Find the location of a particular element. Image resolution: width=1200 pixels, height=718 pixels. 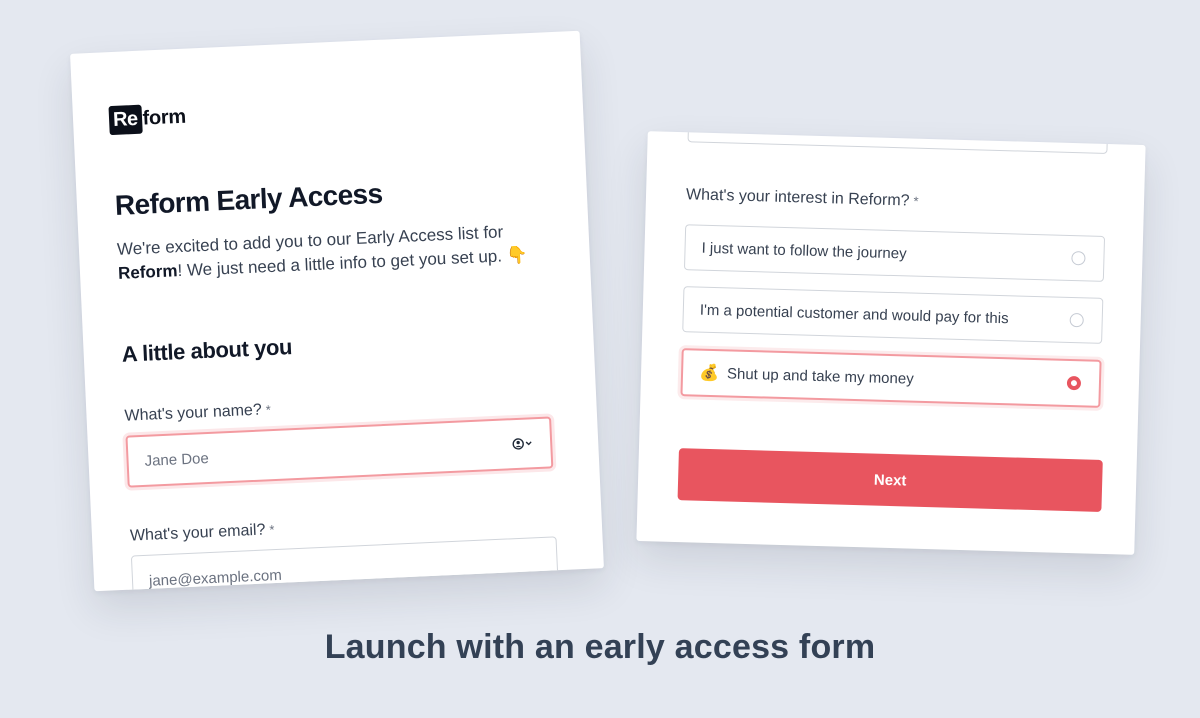

email-placeholder: jane@example.com is located at coordinates (215, 578).